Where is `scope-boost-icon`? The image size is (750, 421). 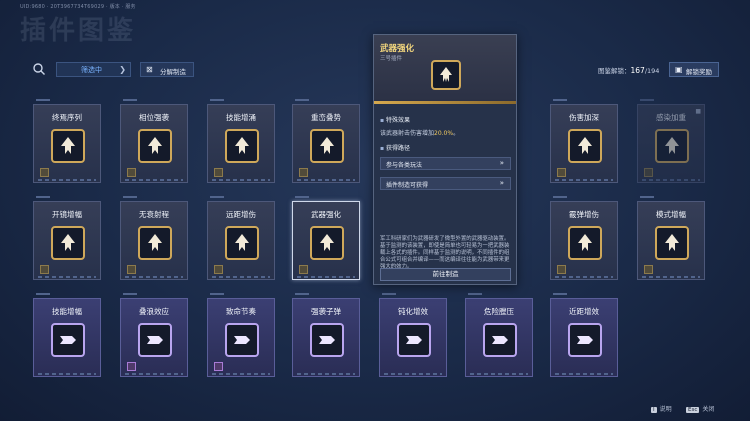
scope-boost-icon is located at coordinates (68, 243).